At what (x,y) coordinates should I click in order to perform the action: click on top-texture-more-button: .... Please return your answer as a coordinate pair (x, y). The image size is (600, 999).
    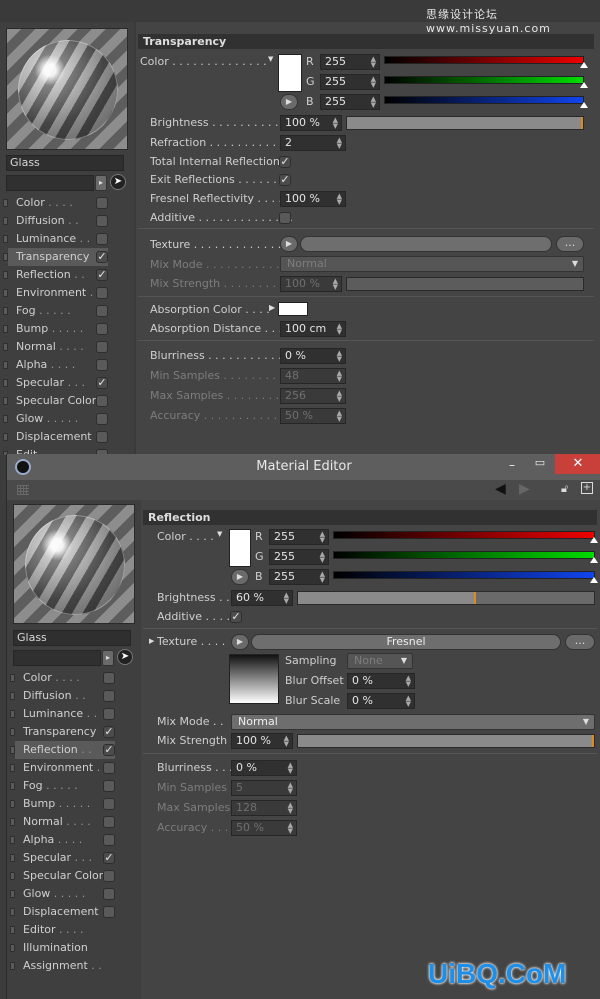
    Looking at the image, I should click on (570, 244).